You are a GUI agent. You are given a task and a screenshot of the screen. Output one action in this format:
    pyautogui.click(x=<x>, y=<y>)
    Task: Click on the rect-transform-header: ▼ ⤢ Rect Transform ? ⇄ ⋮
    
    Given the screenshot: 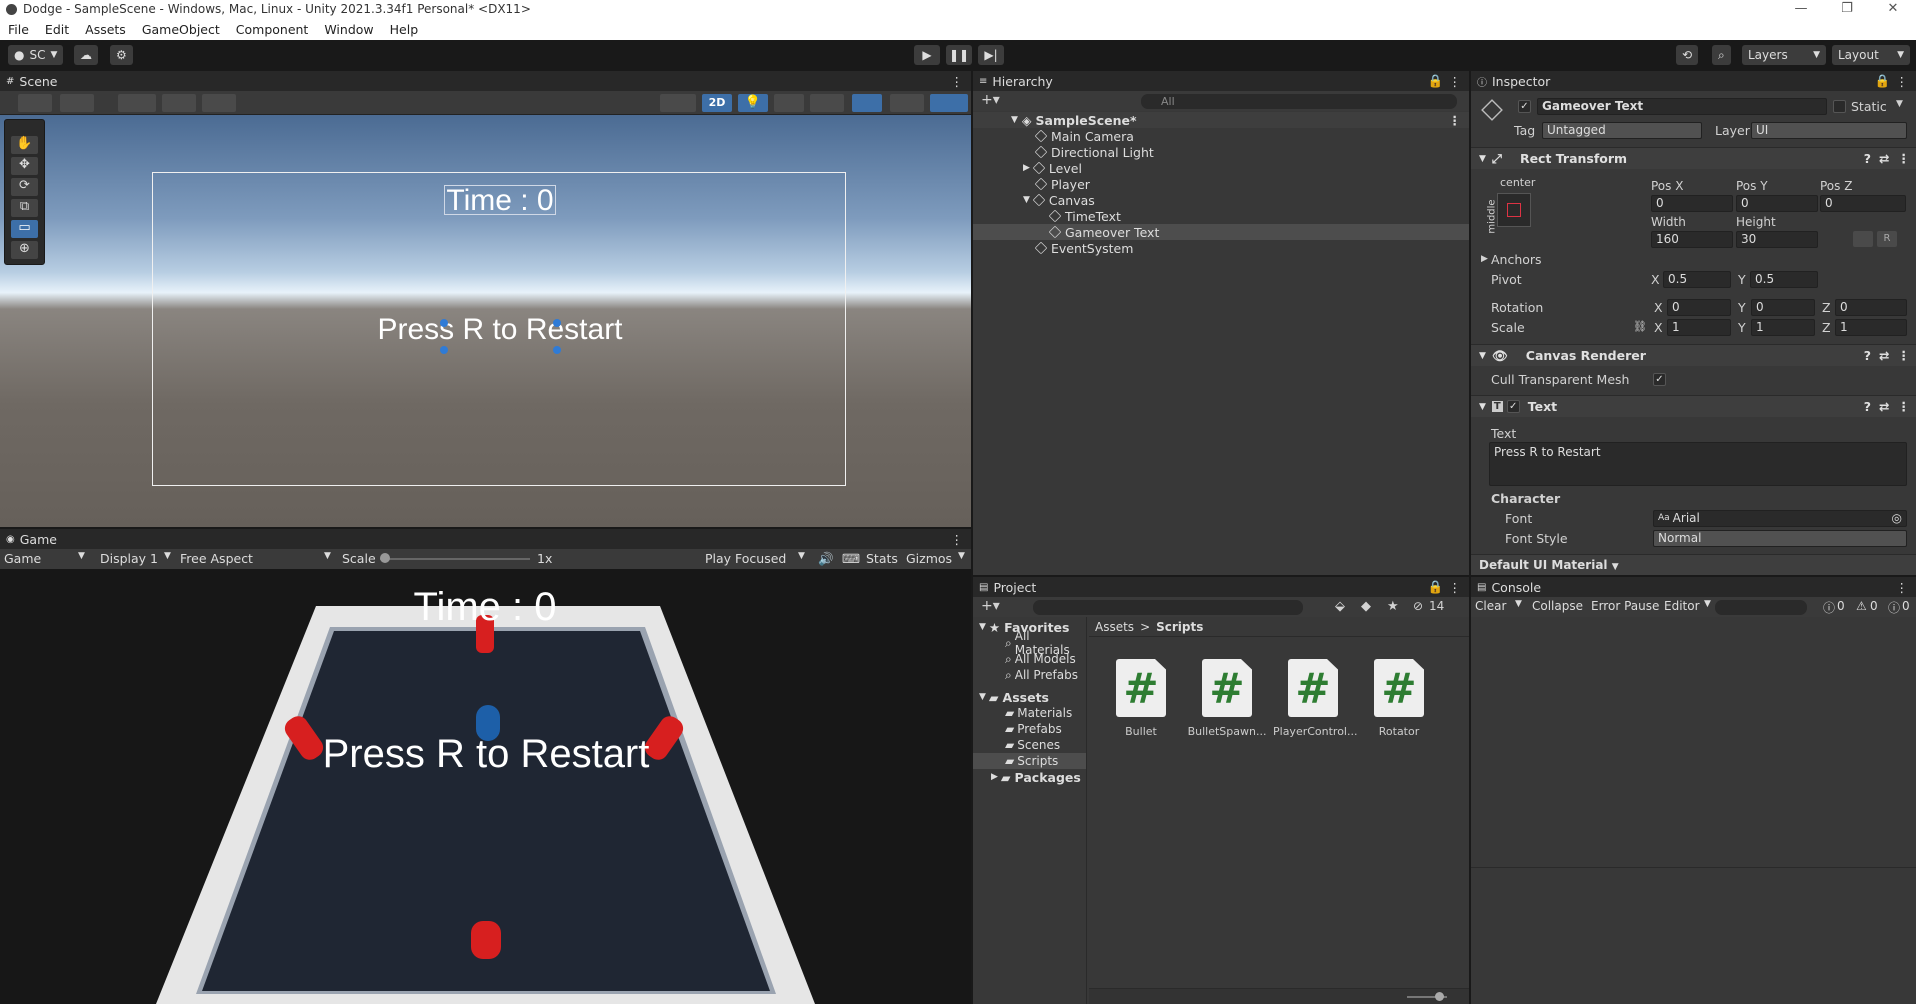 What is the action you would take?
    pyautogui.click(x=1693, y=158)
    